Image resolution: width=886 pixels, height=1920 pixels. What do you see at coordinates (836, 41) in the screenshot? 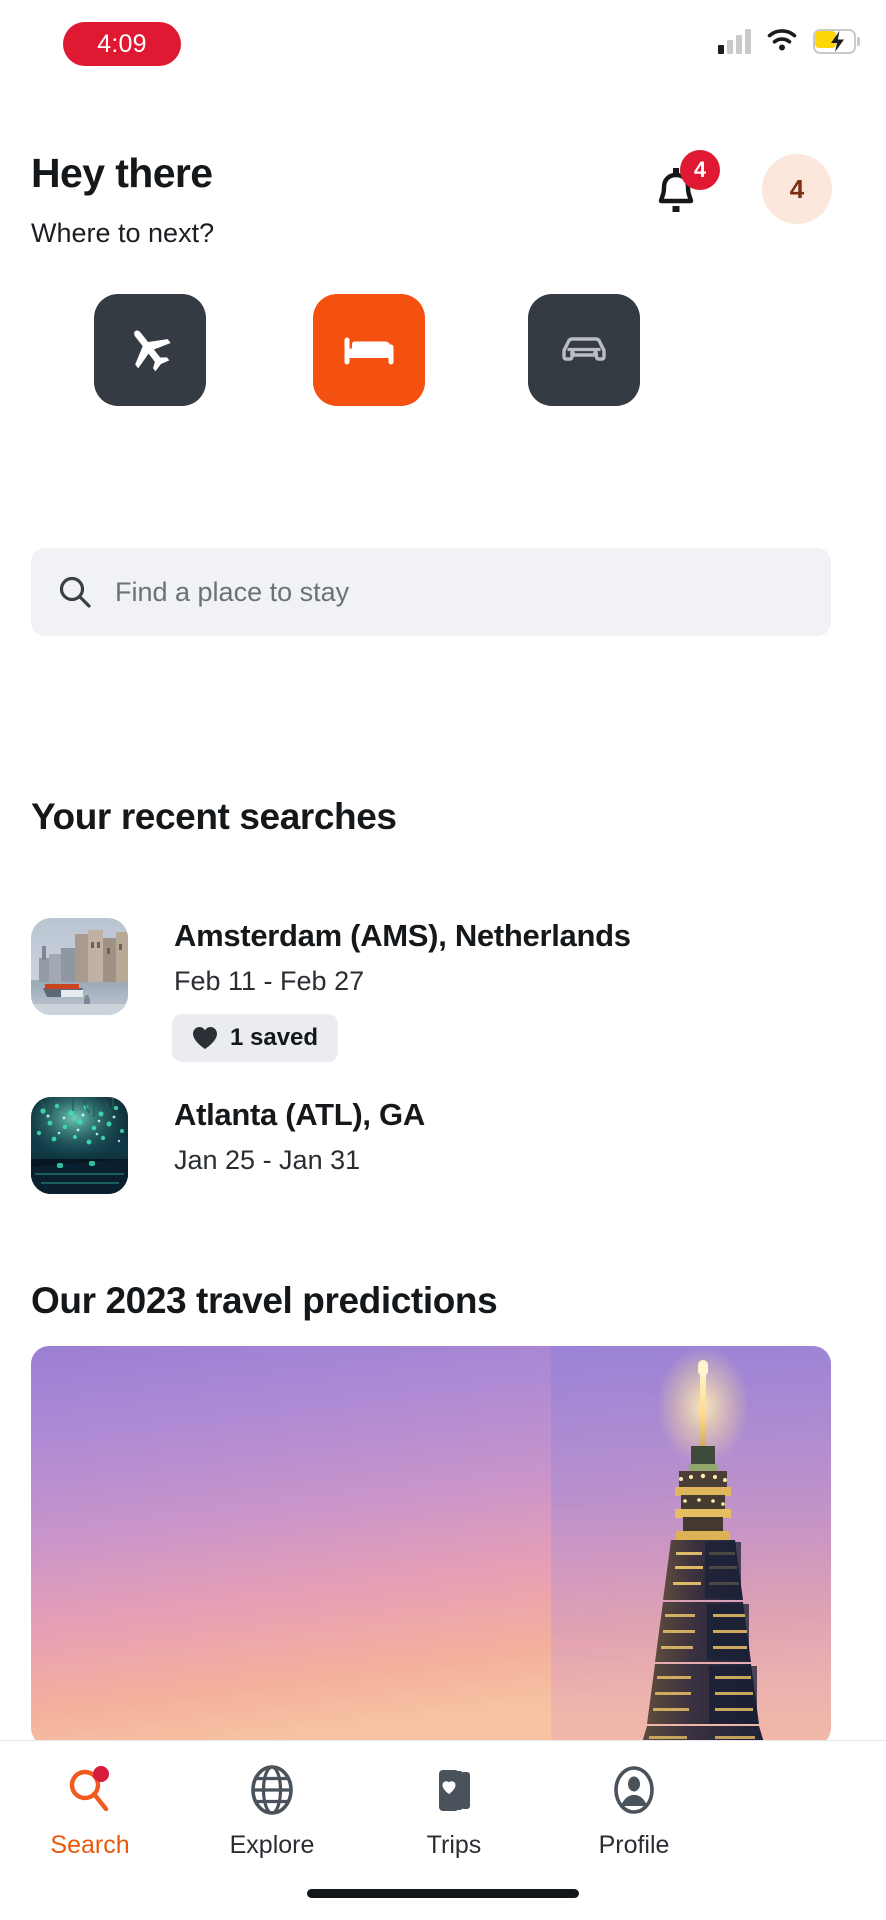
I see `battery-charging-icon` at bounding box center [836, 41].